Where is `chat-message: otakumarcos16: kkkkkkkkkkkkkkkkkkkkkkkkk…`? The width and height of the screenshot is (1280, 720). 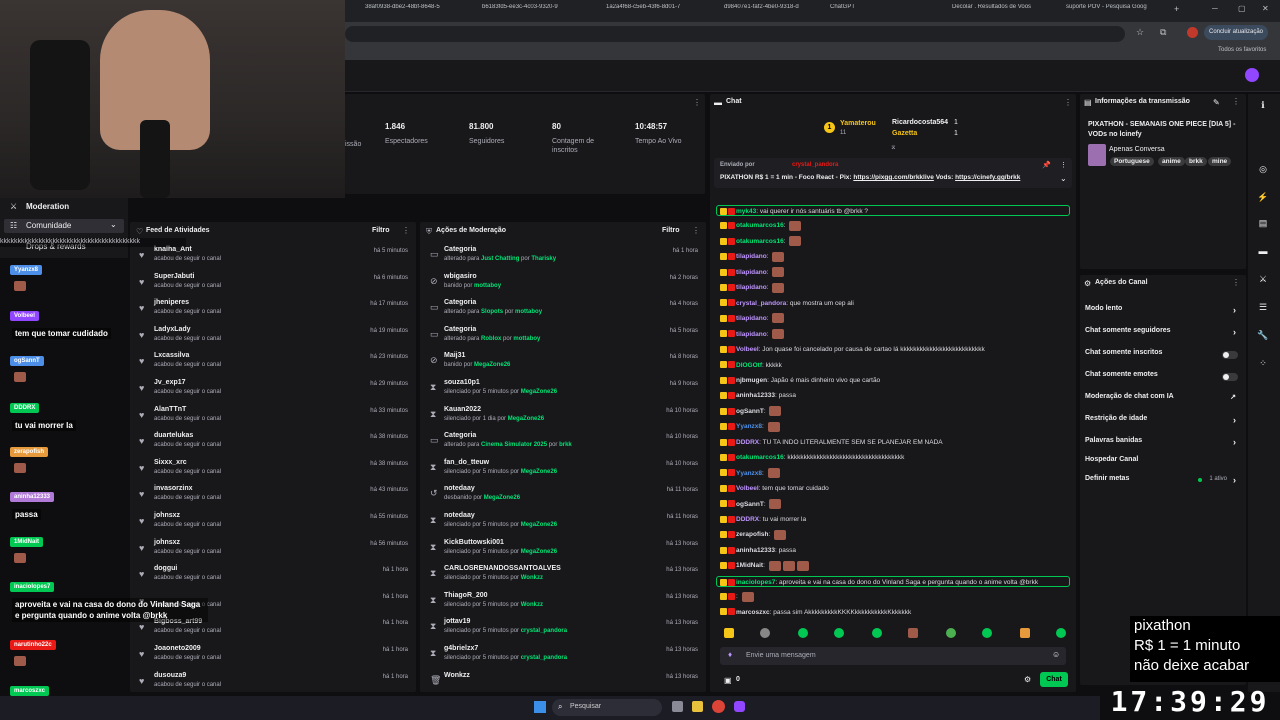
chat-message: otakumarcos16: kkkkkkkkkkkkkkkkkkkkkkkkk… is located at coordinates (895, 457).